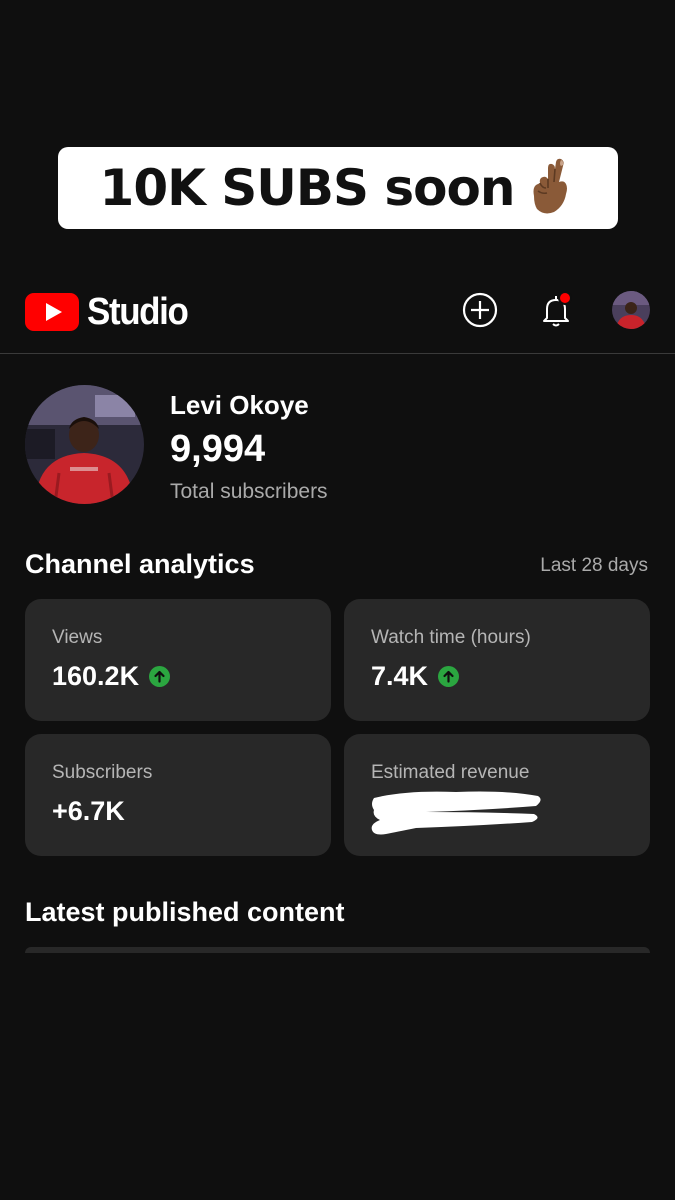 The image size is (675, 1200). What do you see at coordinates (249, 491) in the screenshot?
I see `subscriber-label: Total subscribers` at bounding box center [249, 491].